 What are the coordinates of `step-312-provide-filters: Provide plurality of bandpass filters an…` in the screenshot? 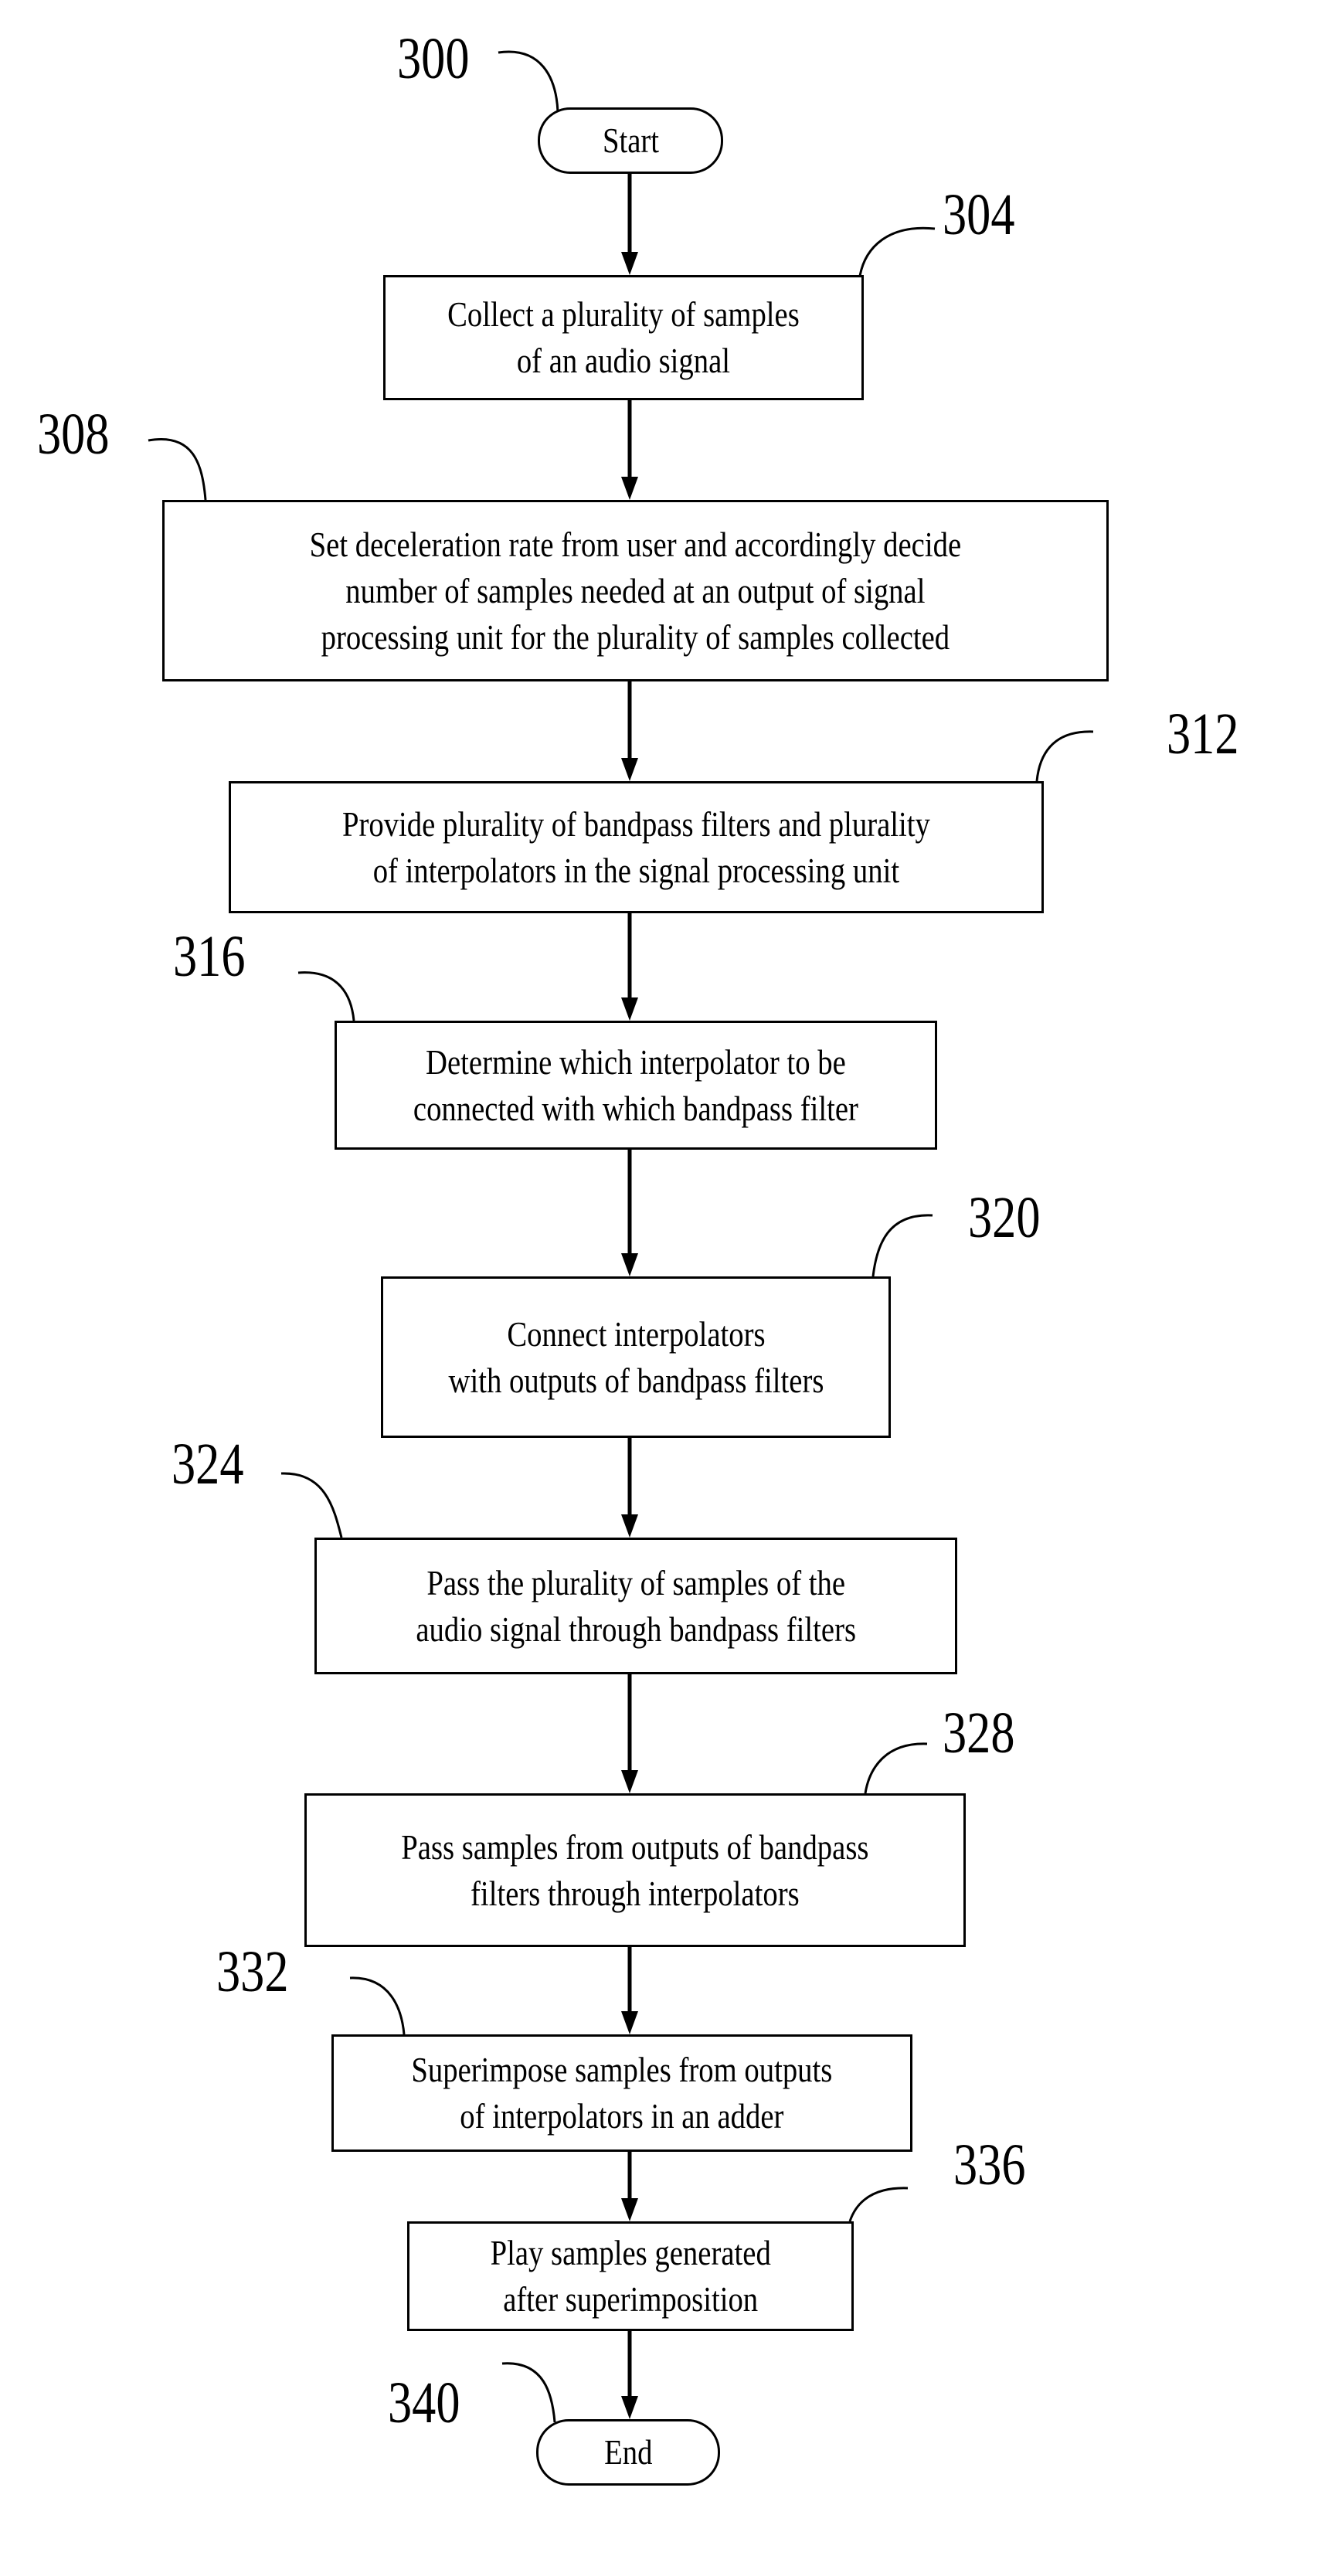 It's located at (636, 847).